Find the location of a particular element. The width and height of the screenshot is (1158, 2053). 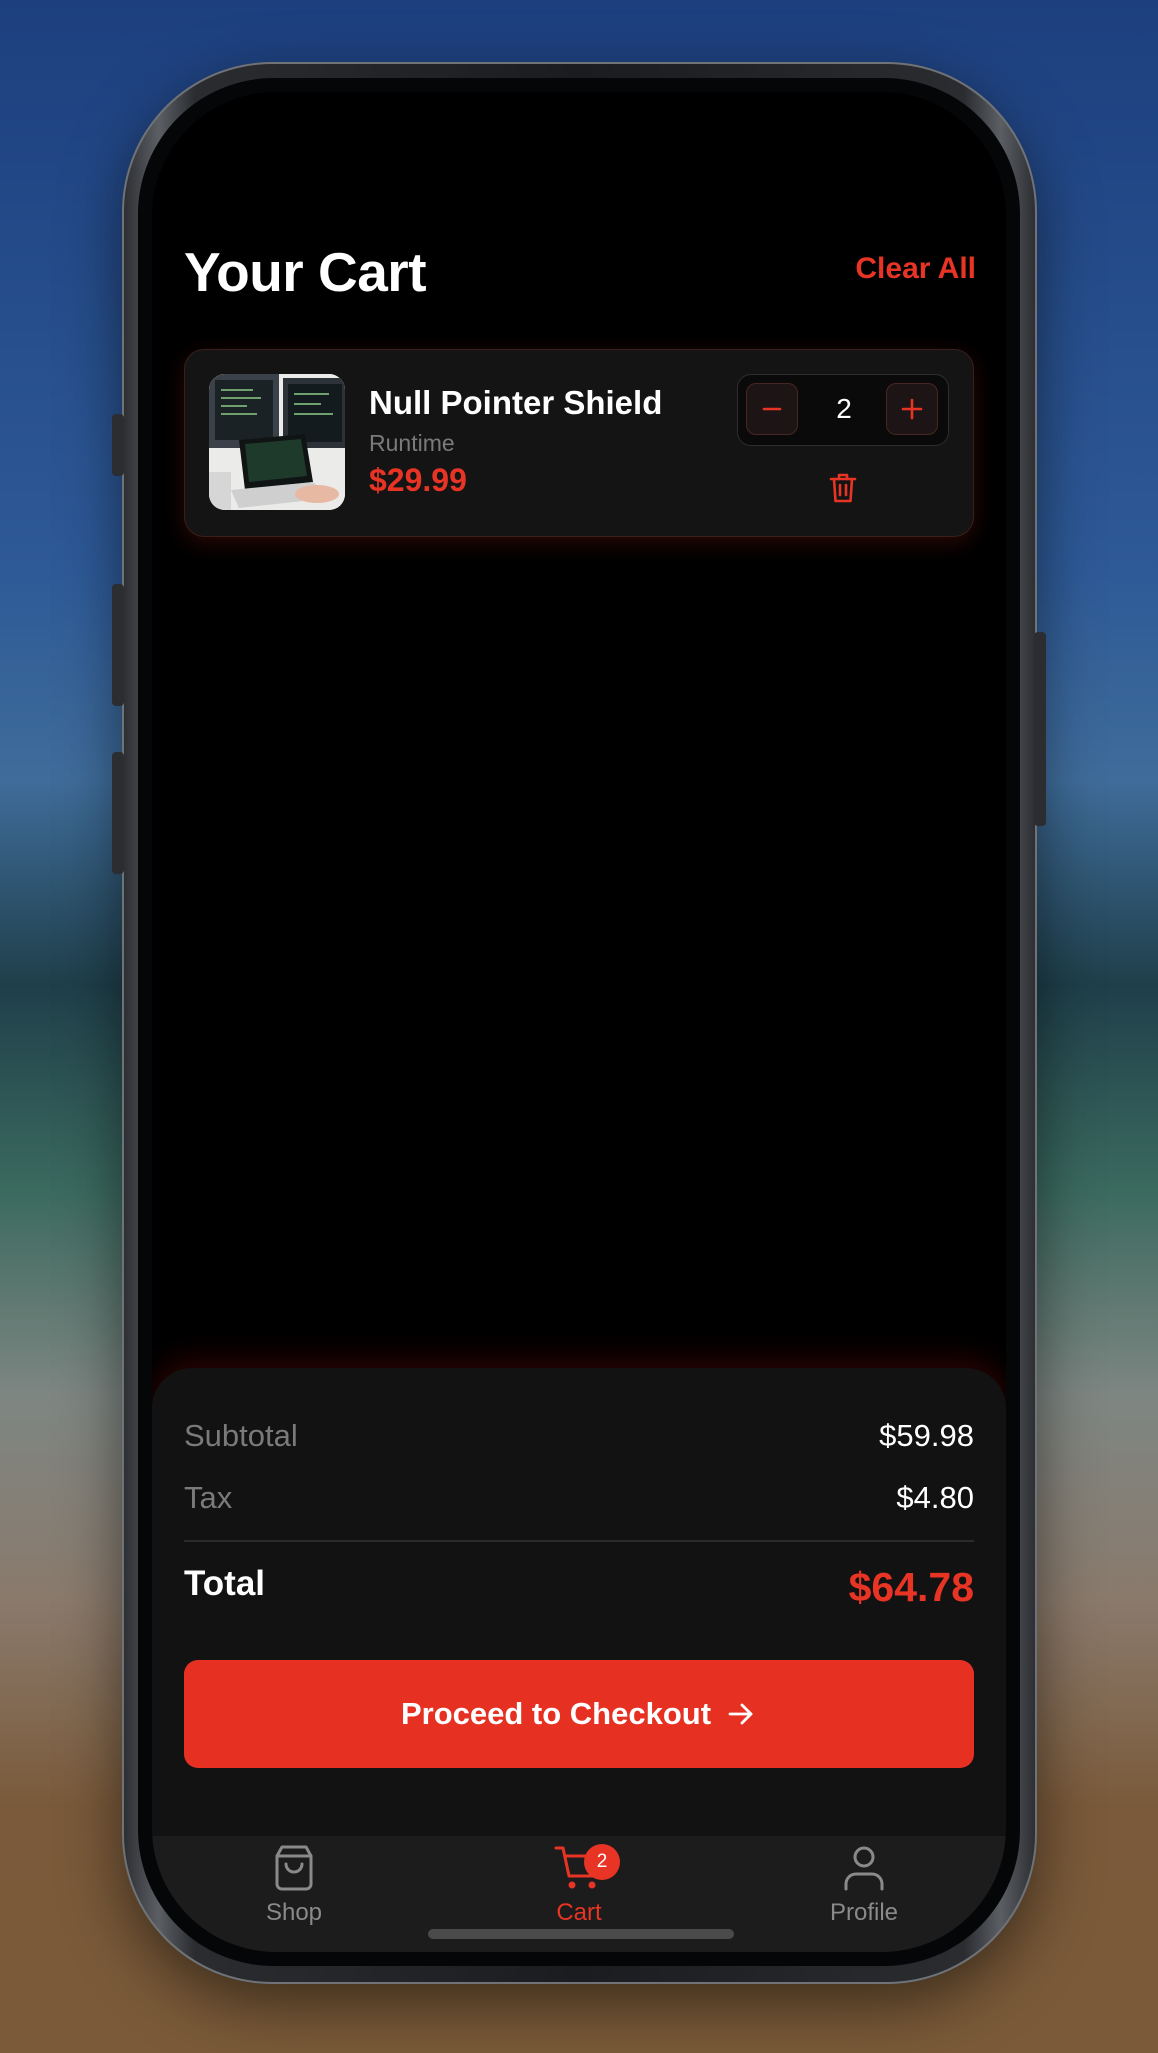

tab-shop: Shop is located at coordinates (294, 1885).